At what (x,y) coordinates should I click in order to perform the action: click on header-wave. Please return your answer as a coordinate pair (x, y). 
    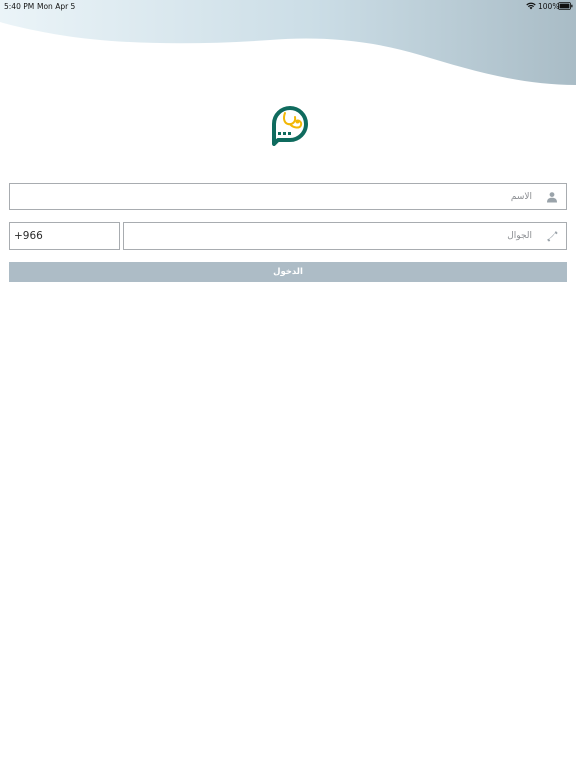
    Looking at the image, I should click on (288, 42).